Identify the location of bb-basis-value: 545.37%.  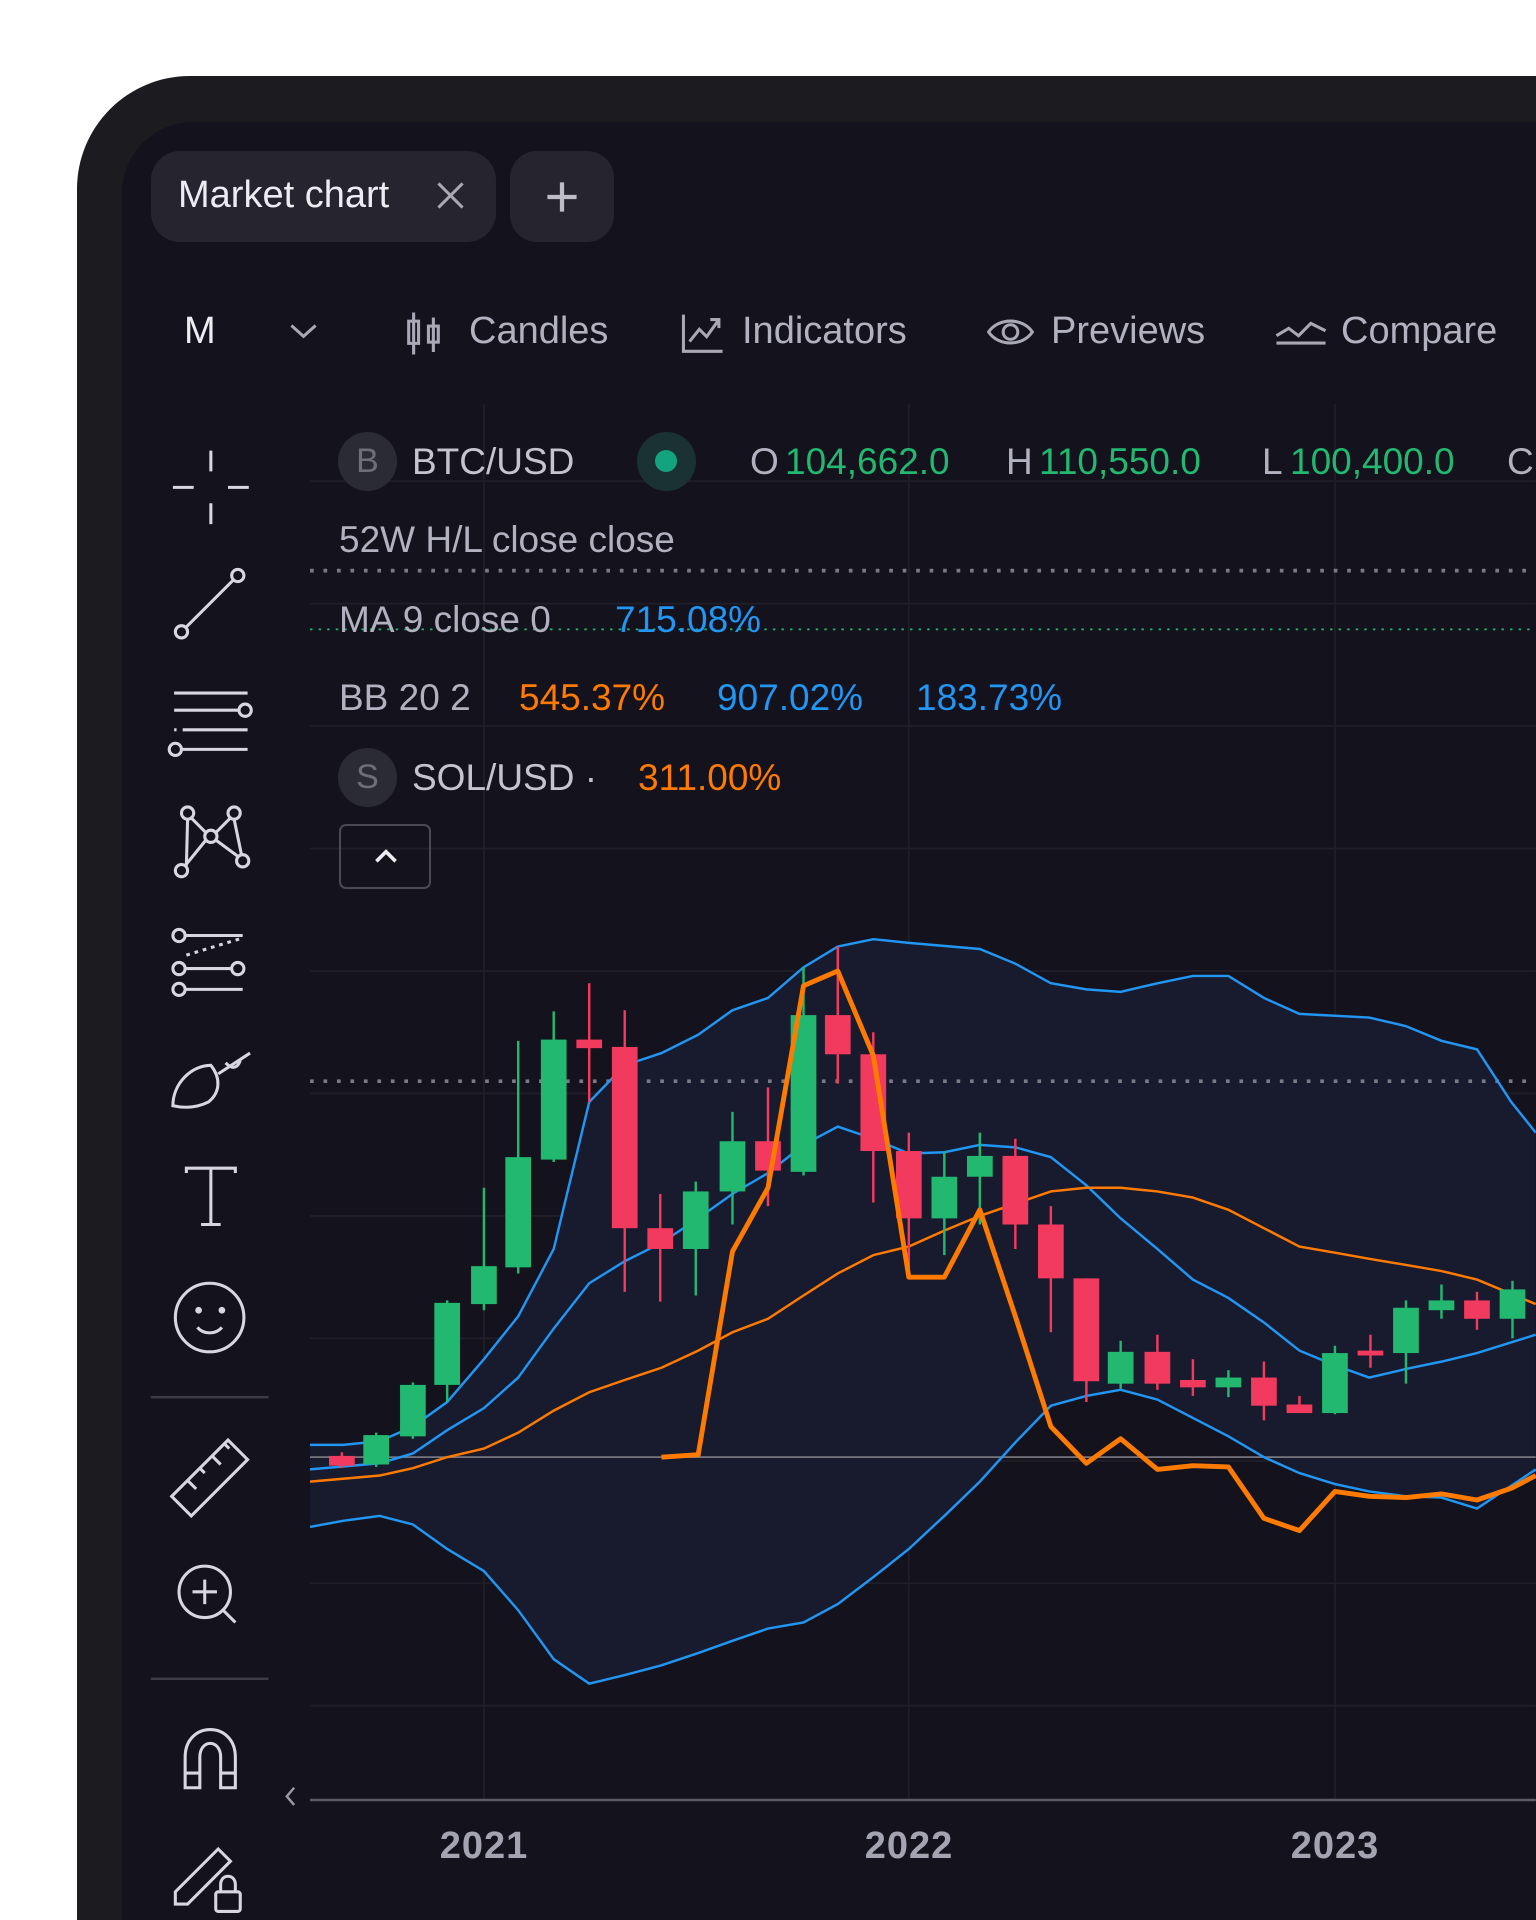
(592, 697).